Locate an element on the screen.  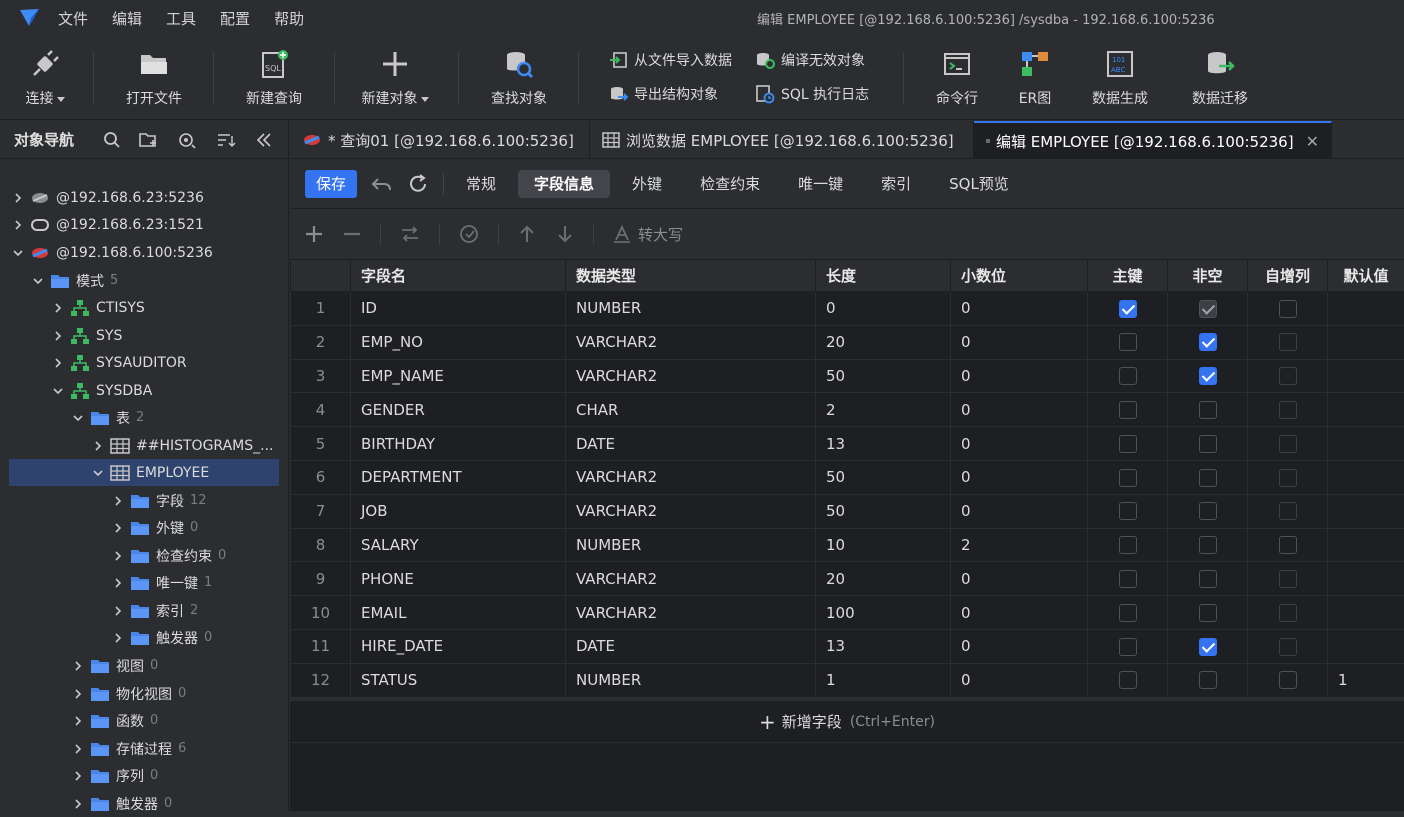
new-object-button: 新建对象 is located at coordinates (395, 78).